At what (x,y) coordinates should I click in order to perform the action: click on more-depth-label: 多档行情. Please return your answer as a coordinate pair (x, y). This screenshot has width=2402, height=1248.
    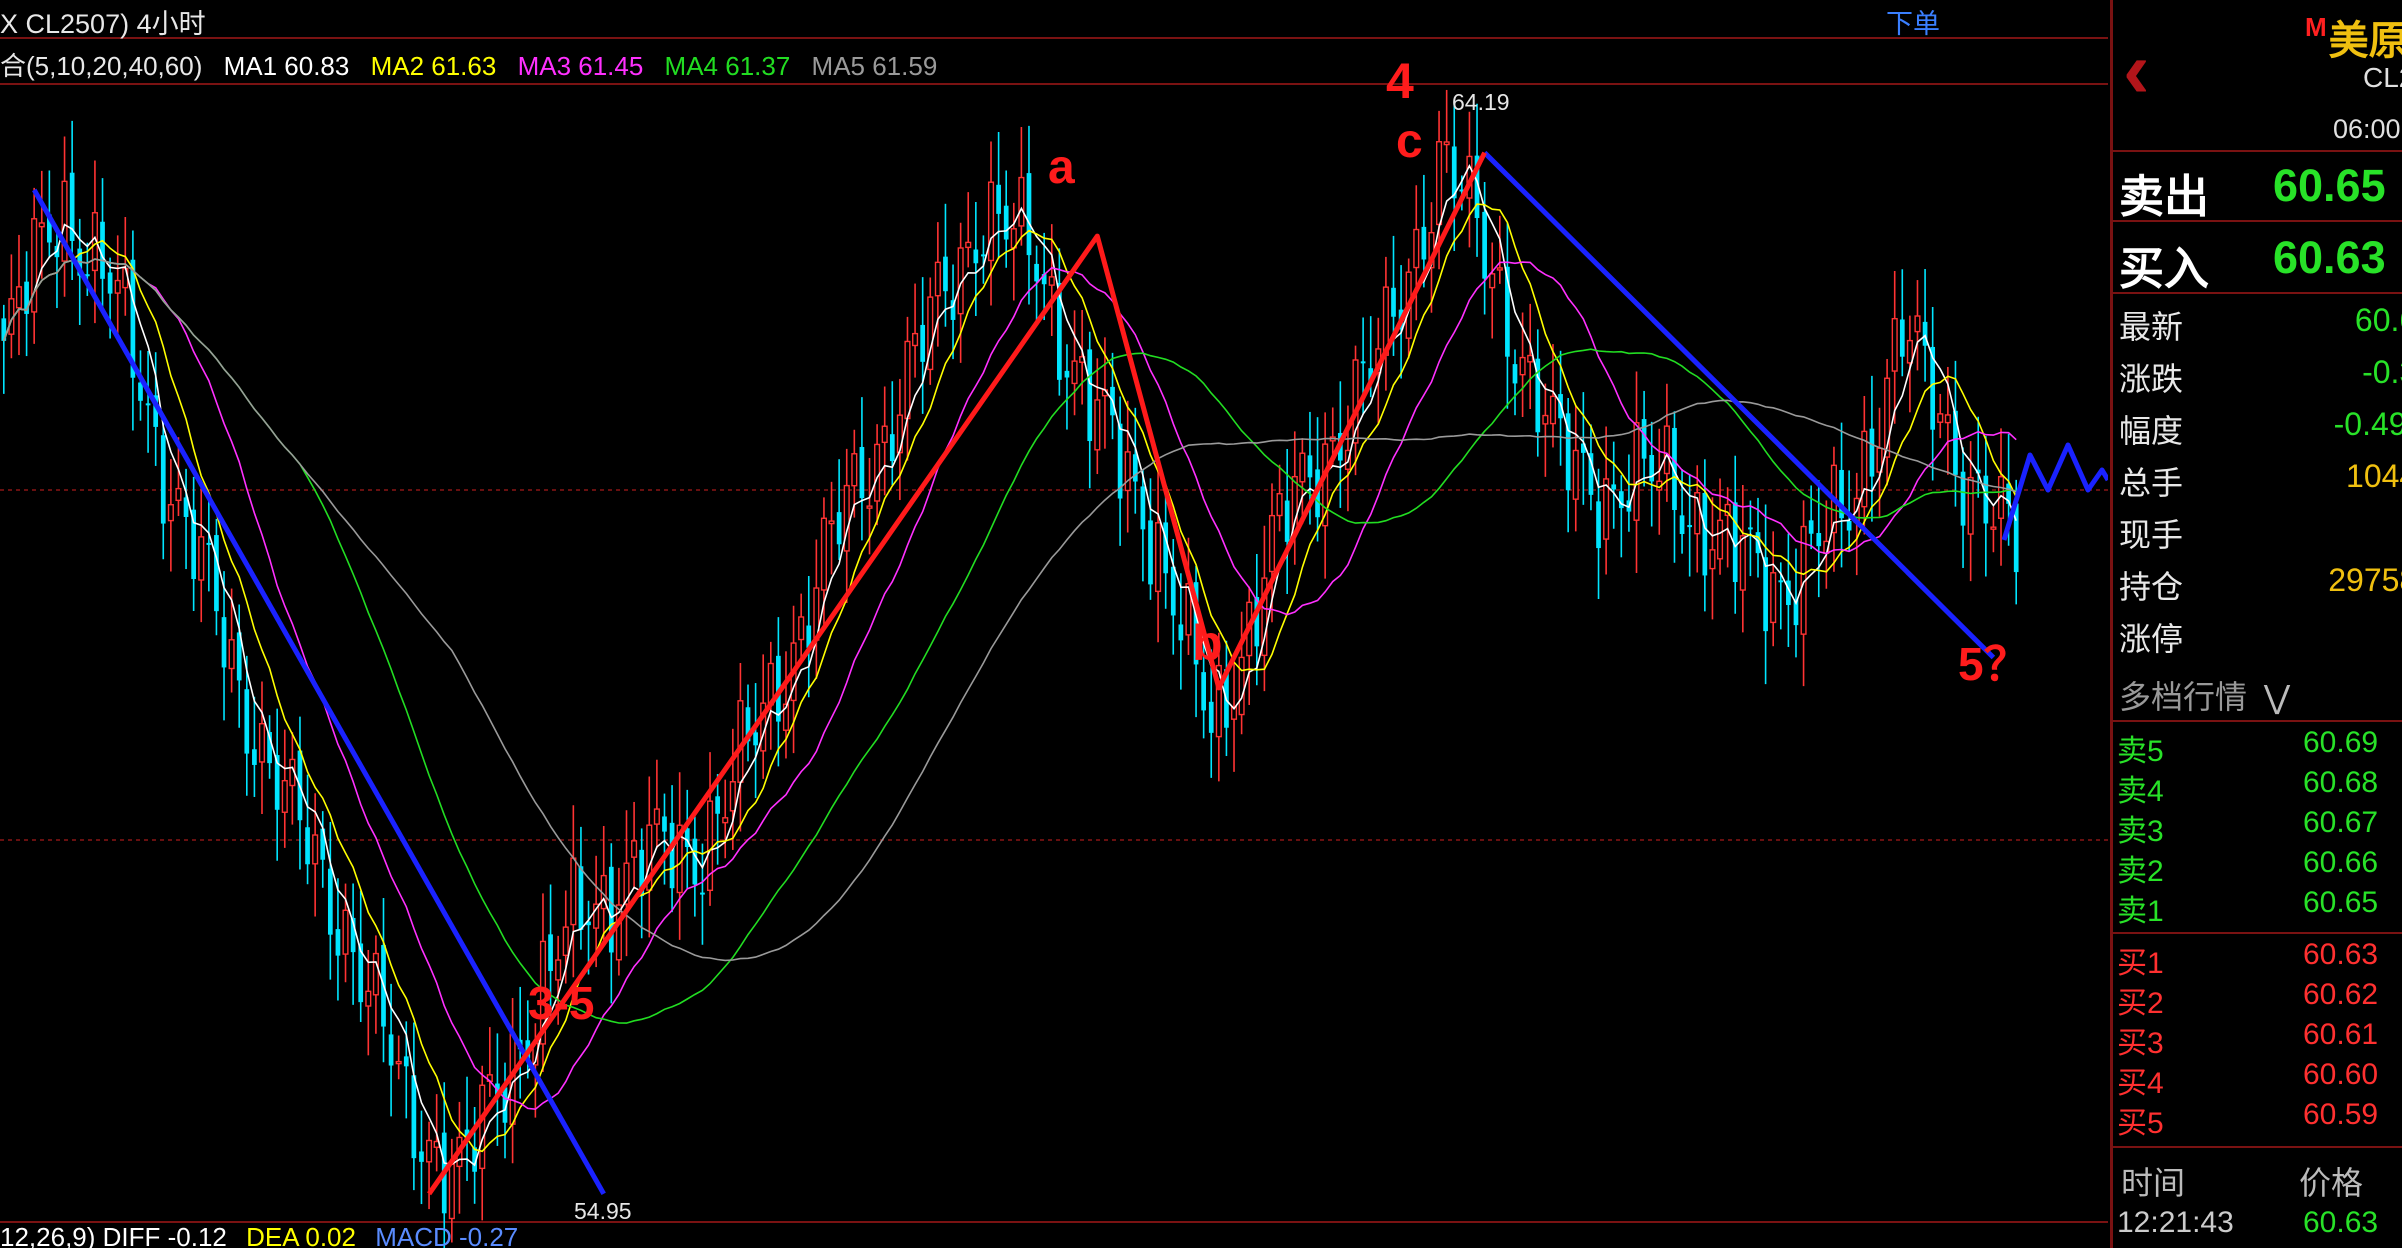
    Looking at the image, I should click on (2183, 697).